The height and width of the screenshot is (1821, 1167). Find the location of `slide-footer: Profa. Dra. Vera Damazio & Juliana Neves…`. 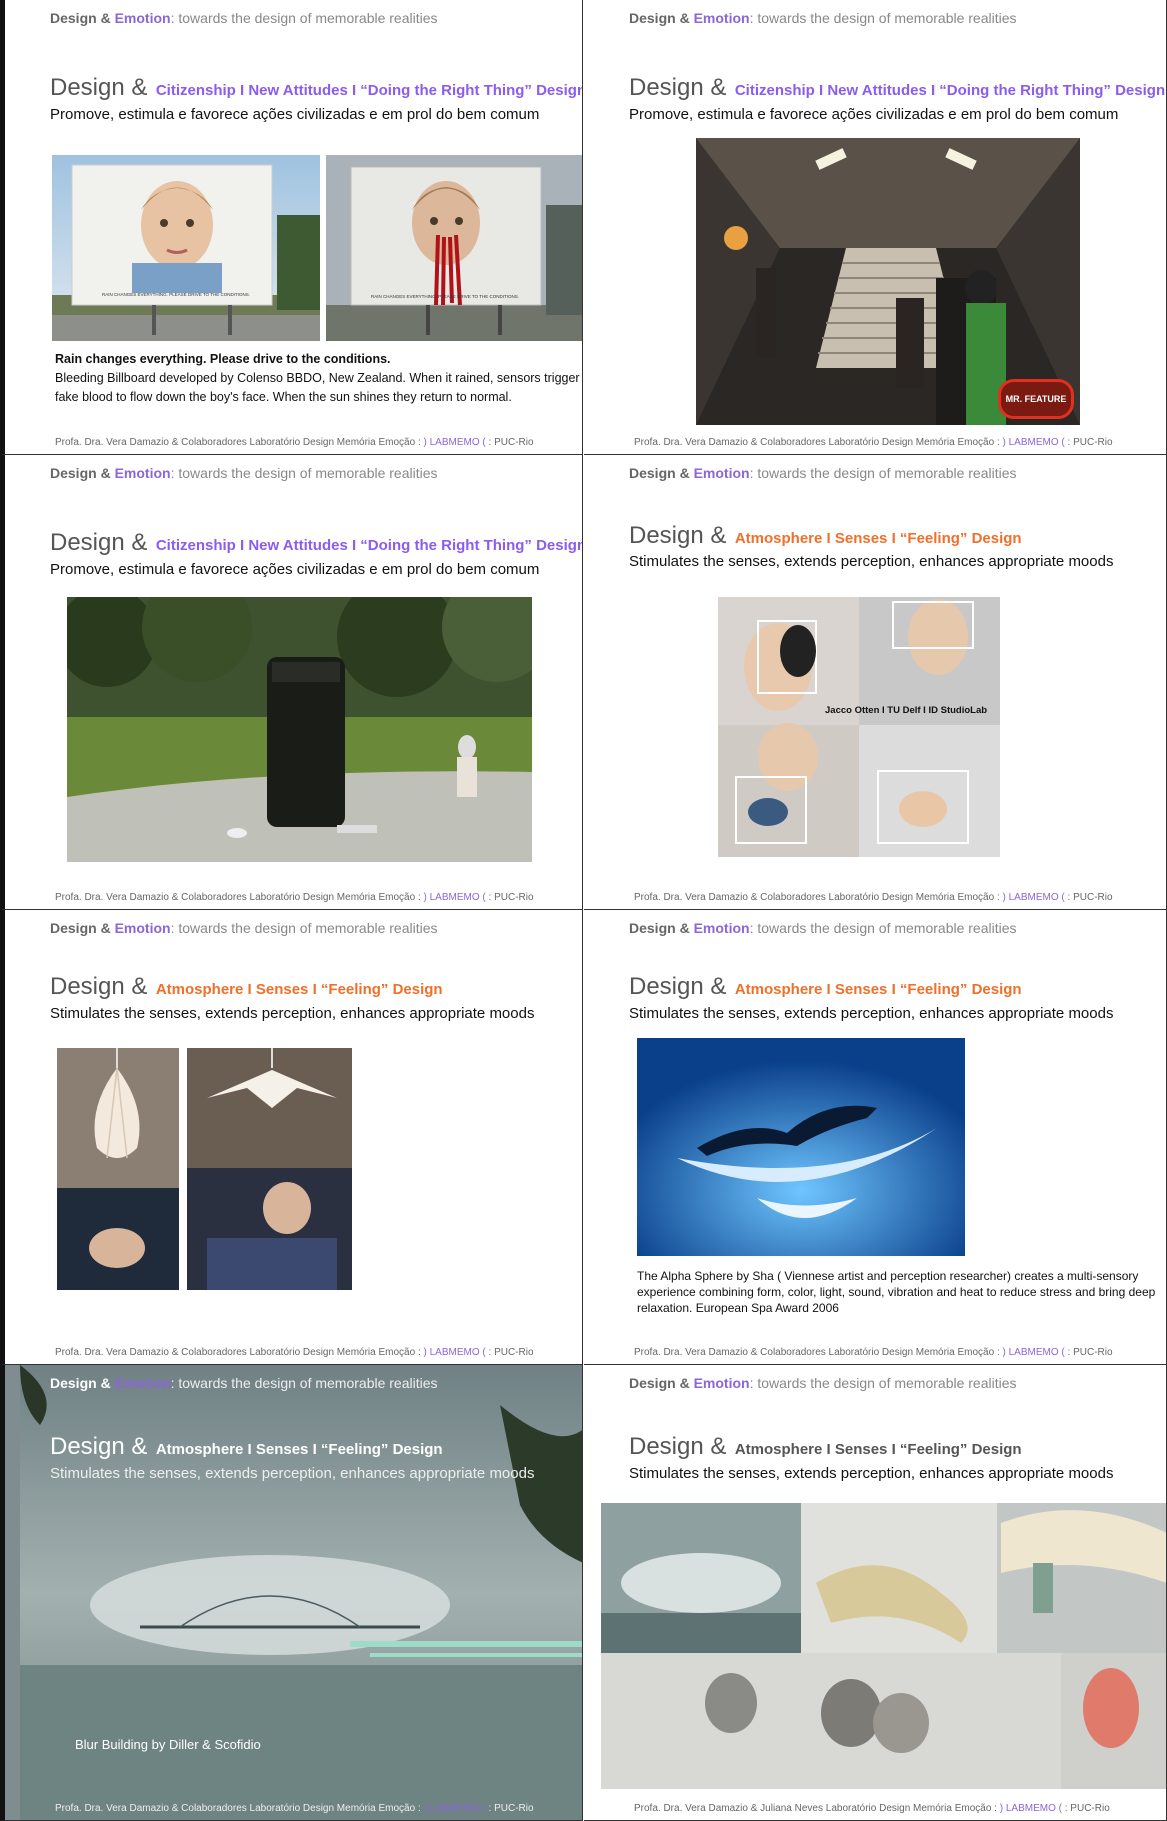

slide-footer: Profa. Dra. Vera Damazio & Juliana Neves… is located at coordinates (872, 1808).